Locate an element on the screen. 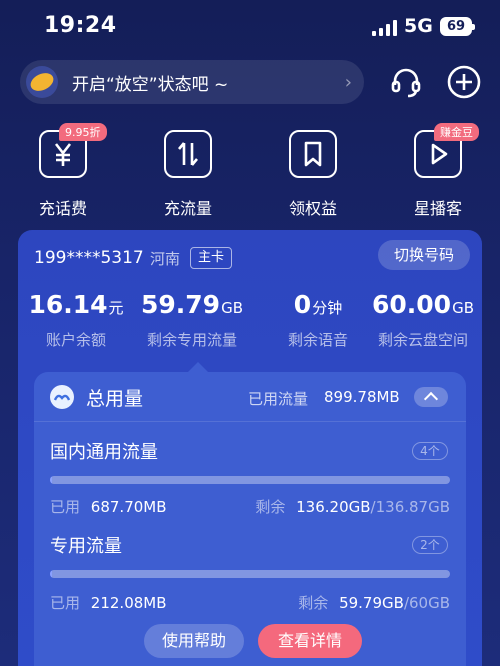 Image resolution: width=500 pixels, height=666 pixels. action-podcast: 赚金豆 星播客 is located at coordinates (438, 171).